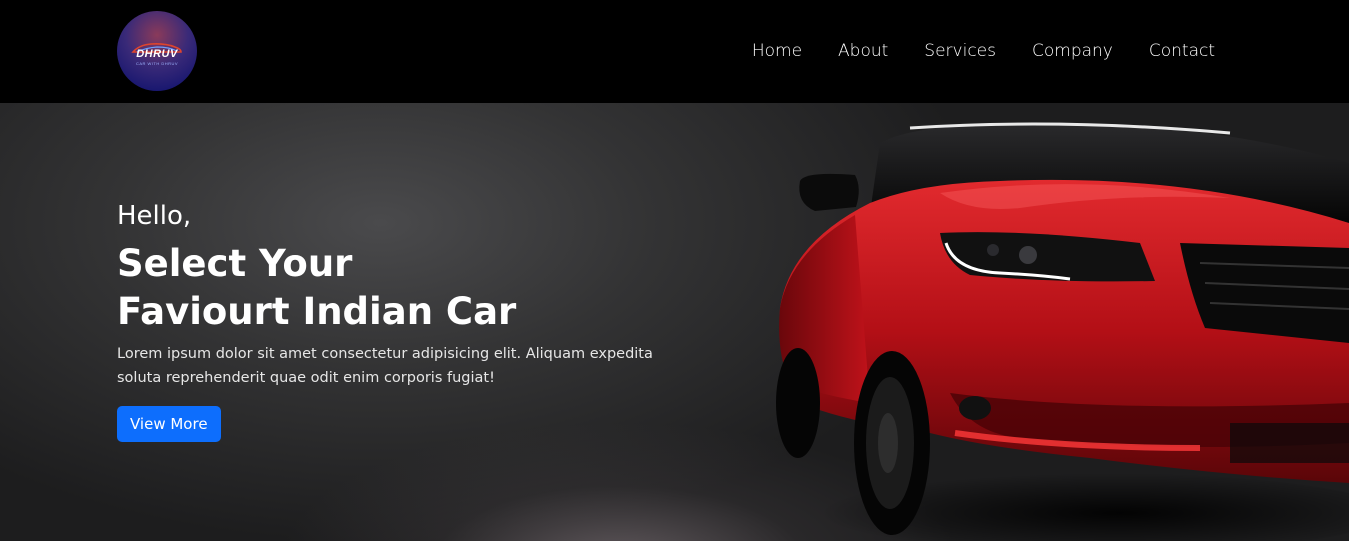 The height and width of the screenshot is (541, 1349). I want to click on hero-headline-line1: Select Your, so click(235, 263).